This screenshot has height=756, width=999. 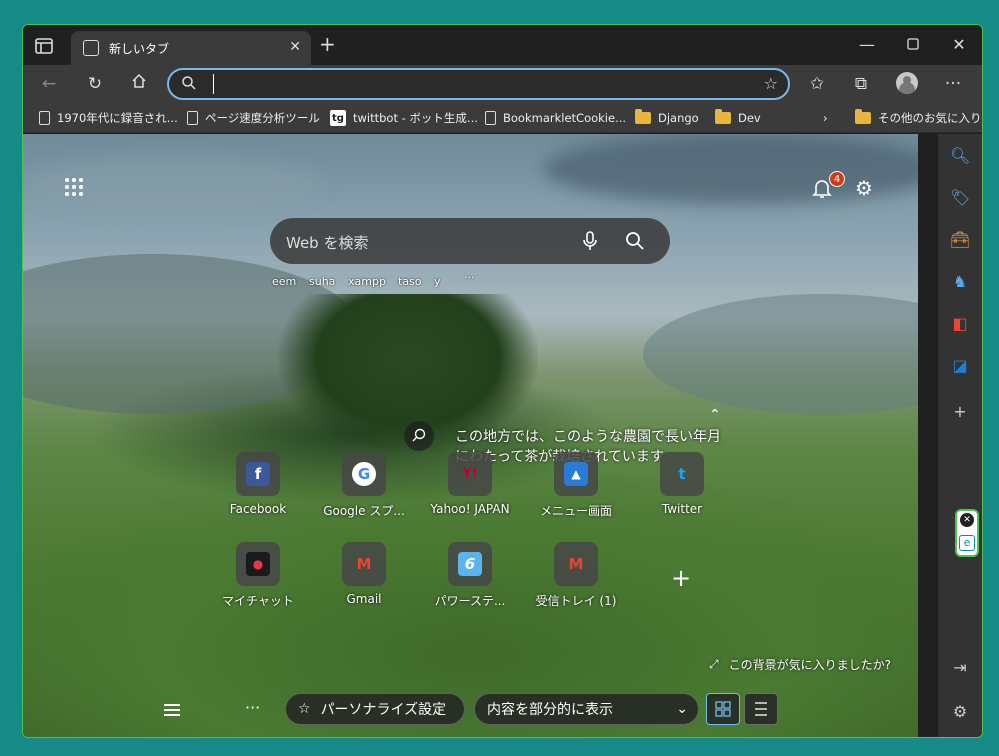 I want to click on bookmark-folder-django: Django, so click(x=667, y=118).